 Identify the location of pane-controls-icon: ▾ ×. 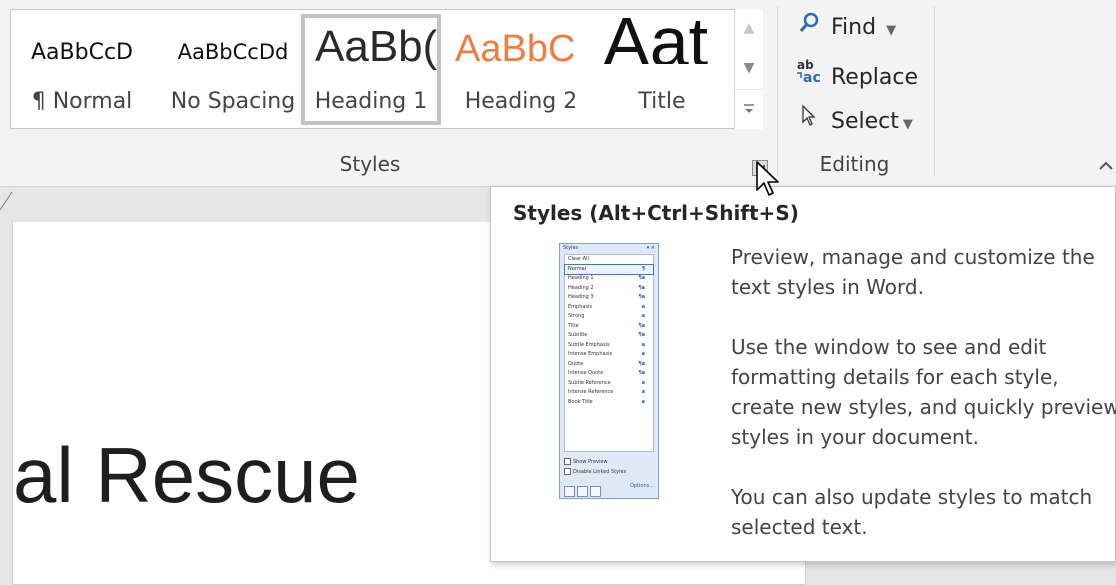
(650, 248).